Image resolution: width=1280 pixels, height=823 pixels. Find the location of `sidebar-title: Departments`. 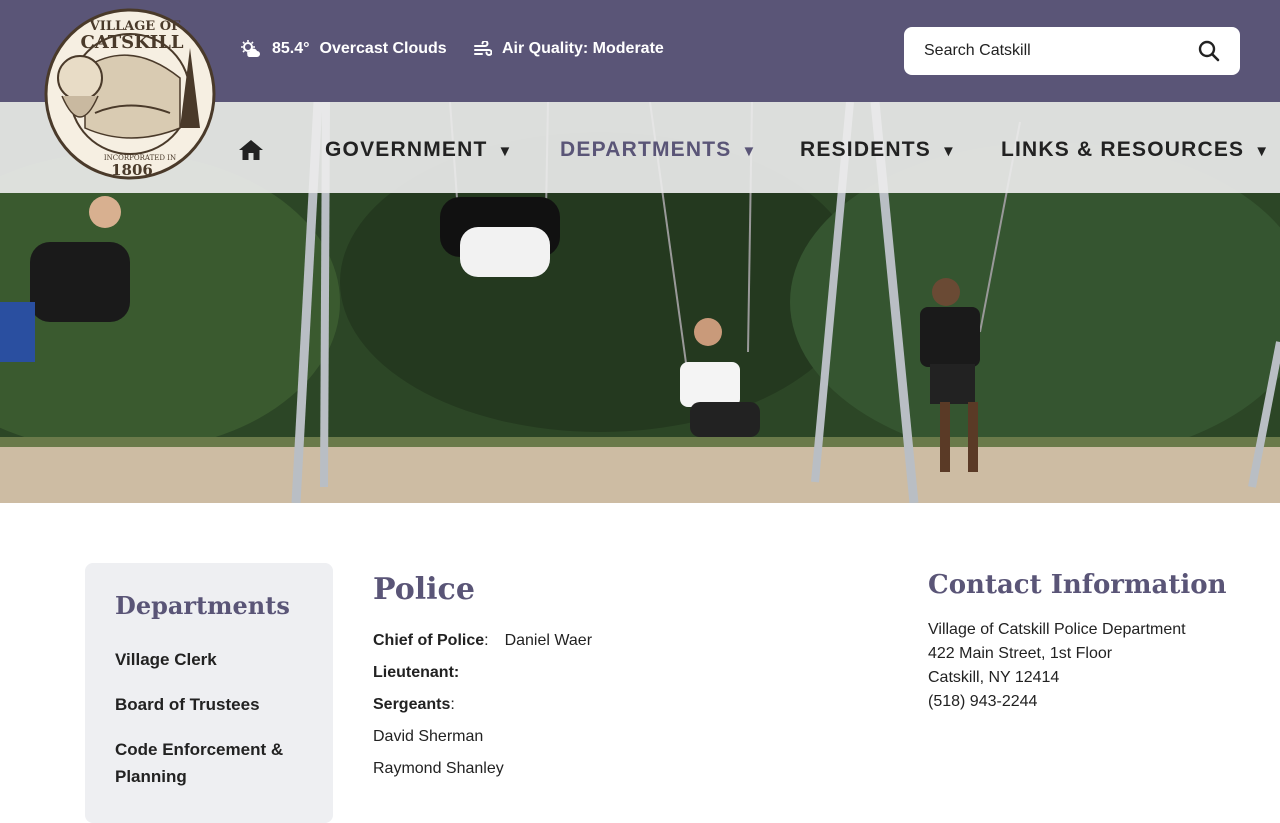

sidebar-title: Departments is located at coordinates (202, 605).